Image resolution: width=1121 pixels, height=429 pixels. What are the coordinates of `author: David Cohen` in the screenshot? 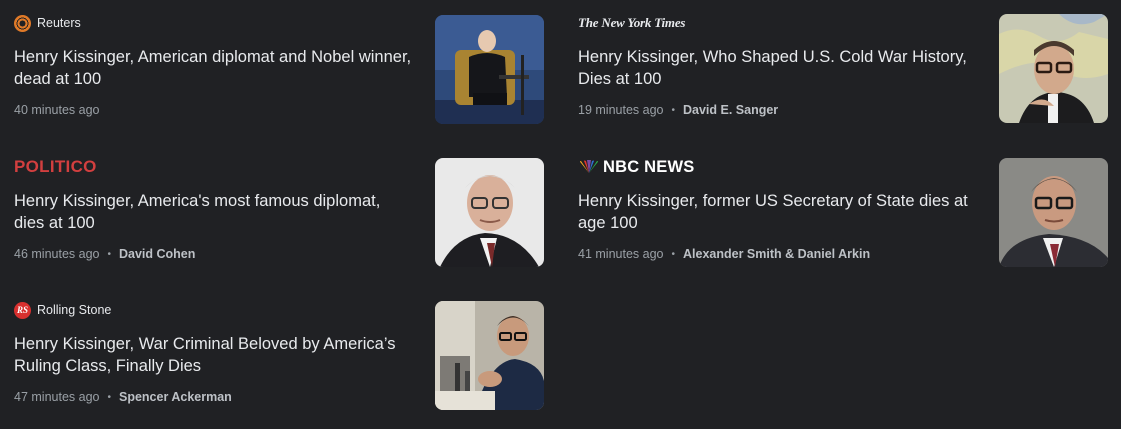 It's located at (157, 254).